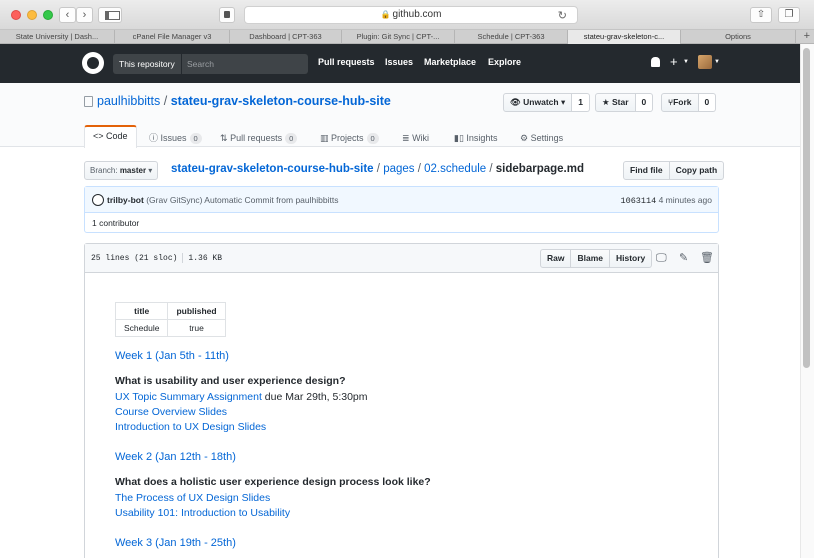 This screenshot has height=558, width=814. I want to click on address-bar: 🔒 github.com ↻, so click(411, 15).